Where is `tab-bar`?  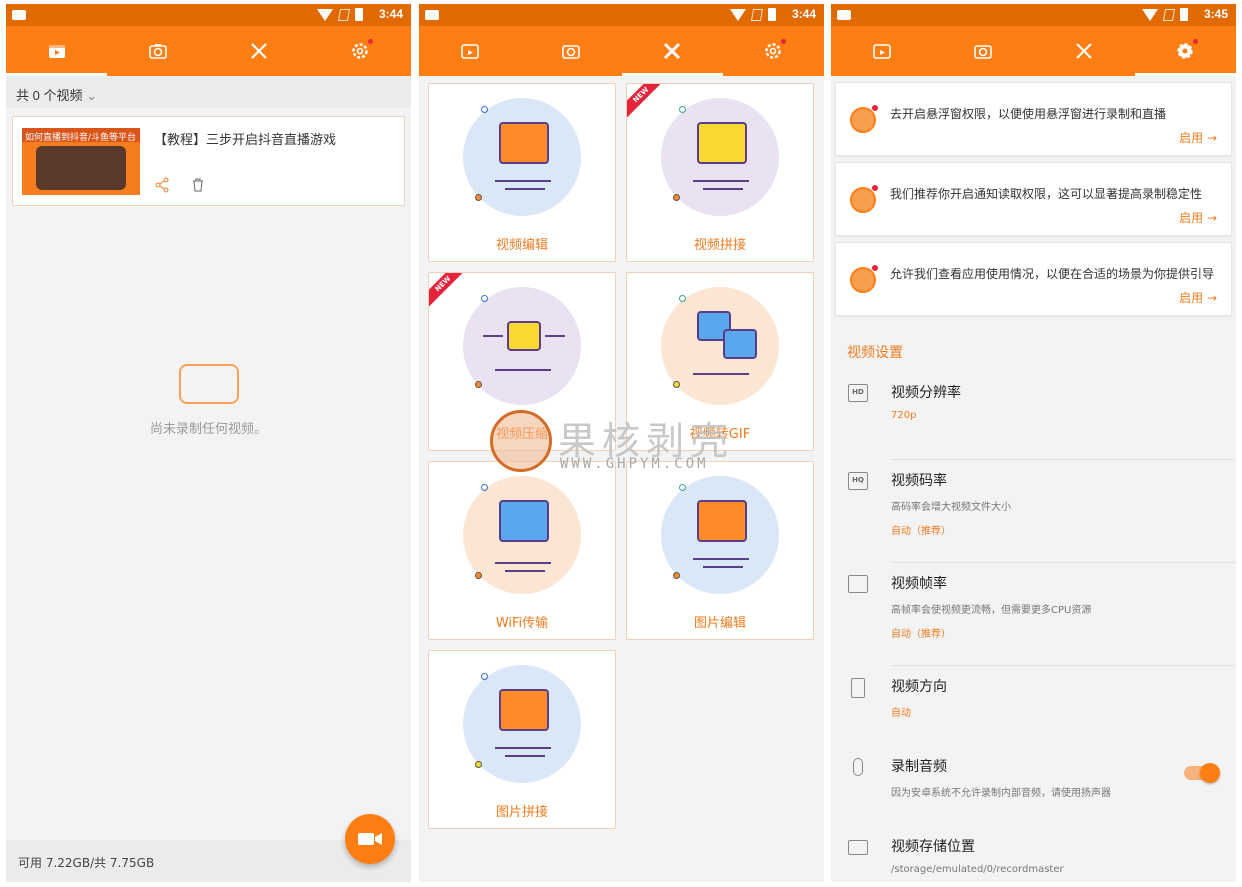
tab-bar is located at coordinates (621, 51).